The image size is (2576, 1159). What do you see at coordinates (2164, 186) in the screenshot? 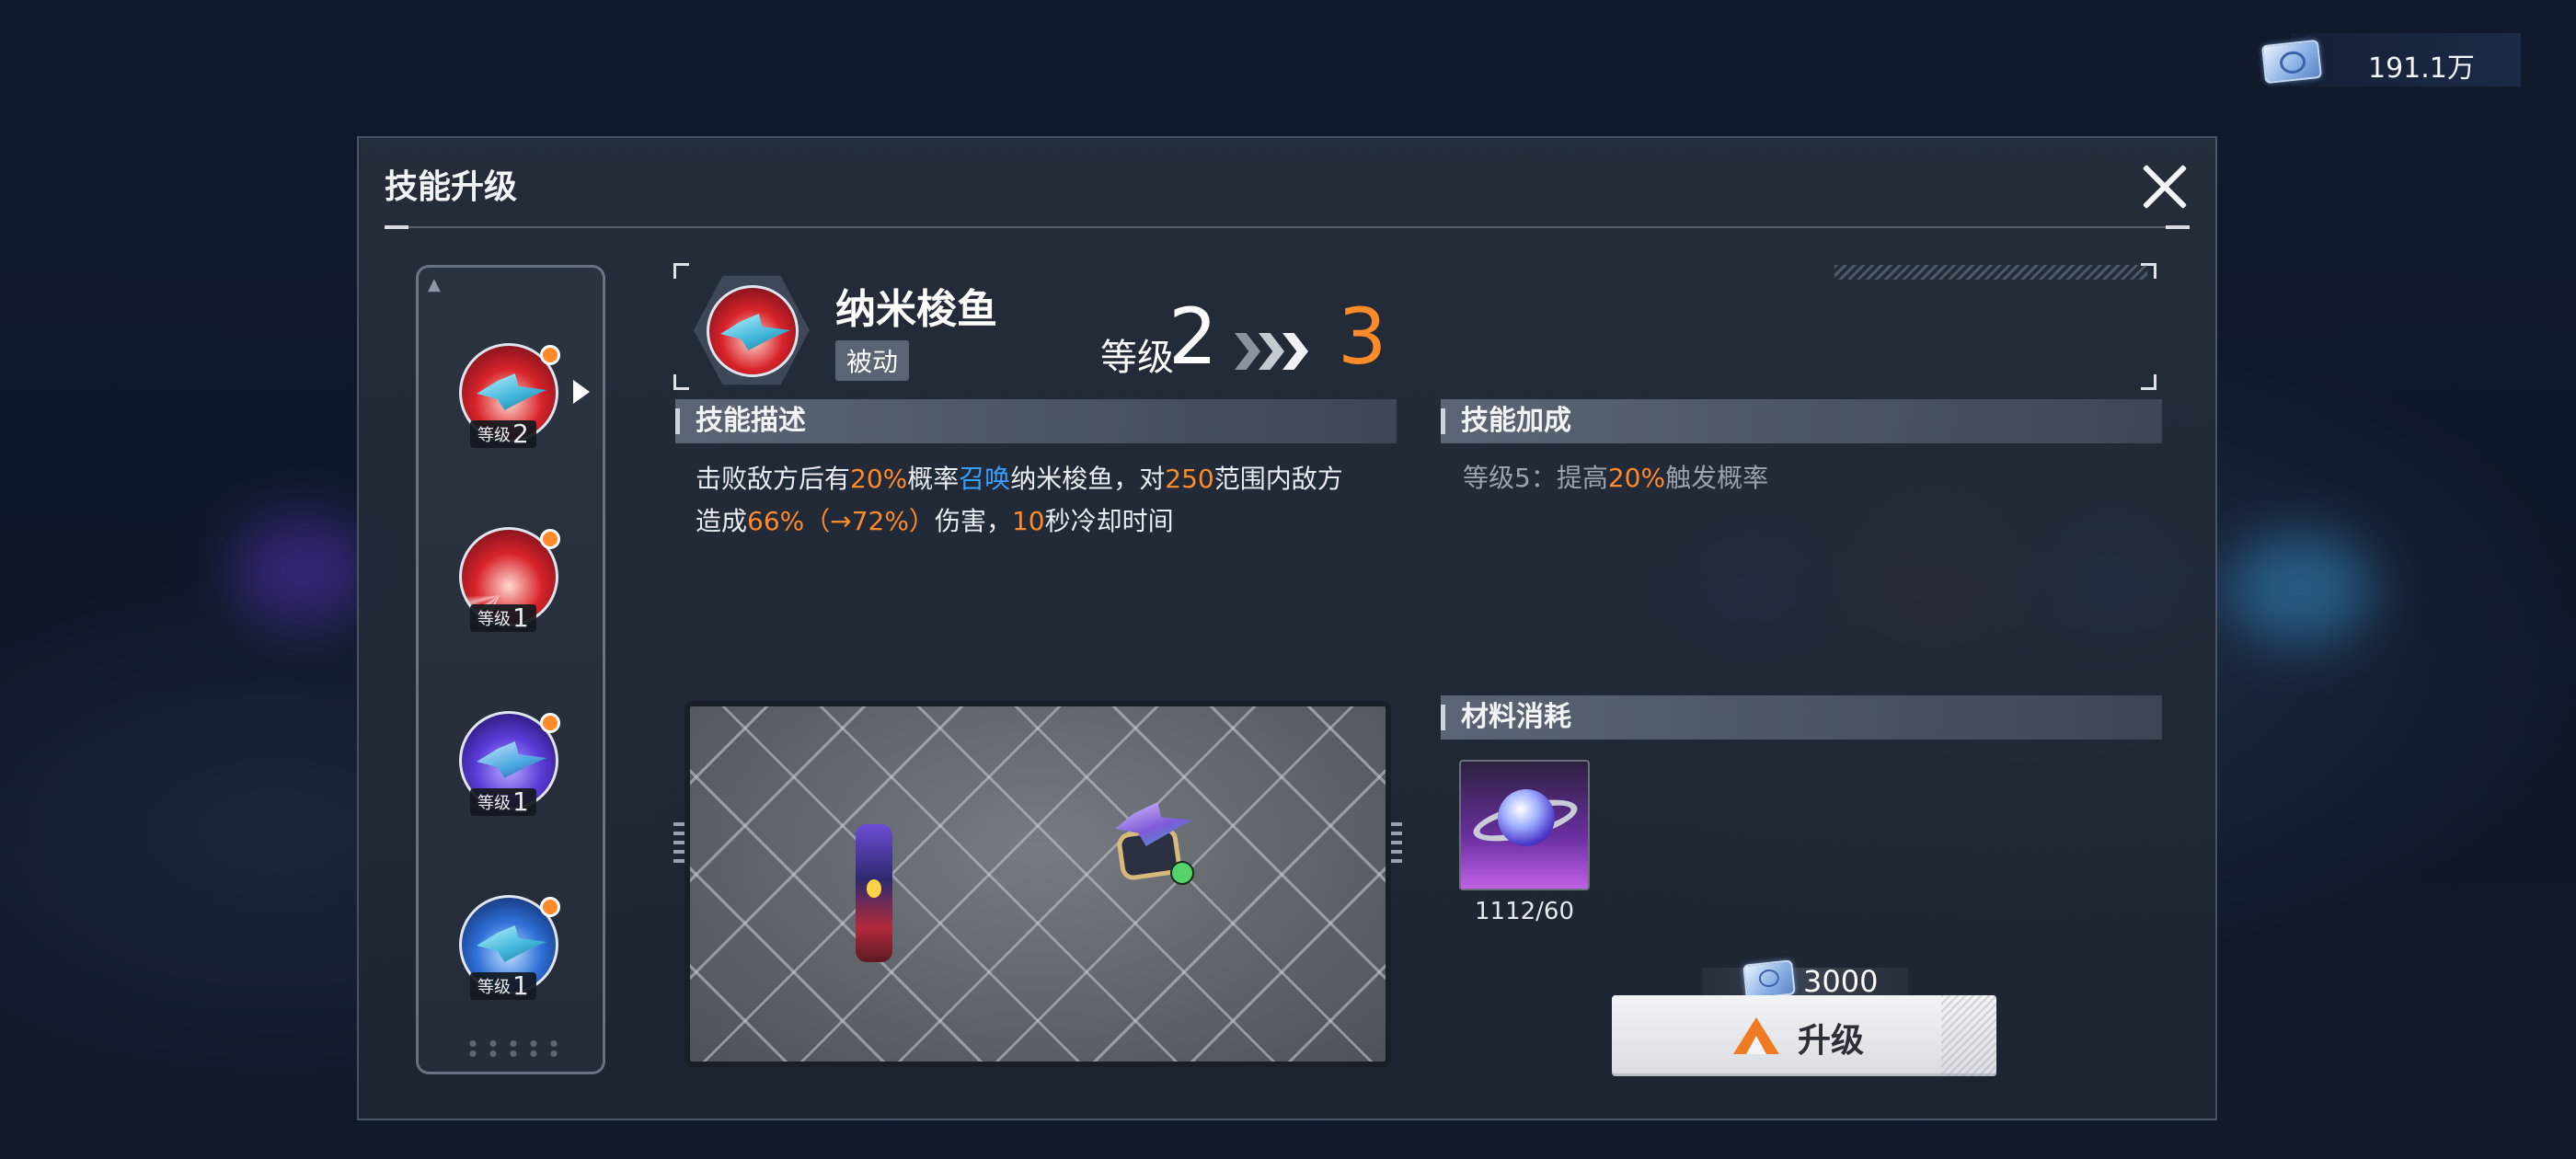
I see `close-button` at bounding box center [2164, 186].